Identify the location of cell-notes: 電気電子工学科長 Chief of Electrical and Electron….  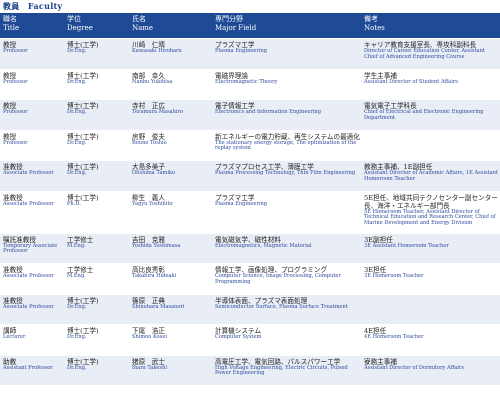
(430, 115).